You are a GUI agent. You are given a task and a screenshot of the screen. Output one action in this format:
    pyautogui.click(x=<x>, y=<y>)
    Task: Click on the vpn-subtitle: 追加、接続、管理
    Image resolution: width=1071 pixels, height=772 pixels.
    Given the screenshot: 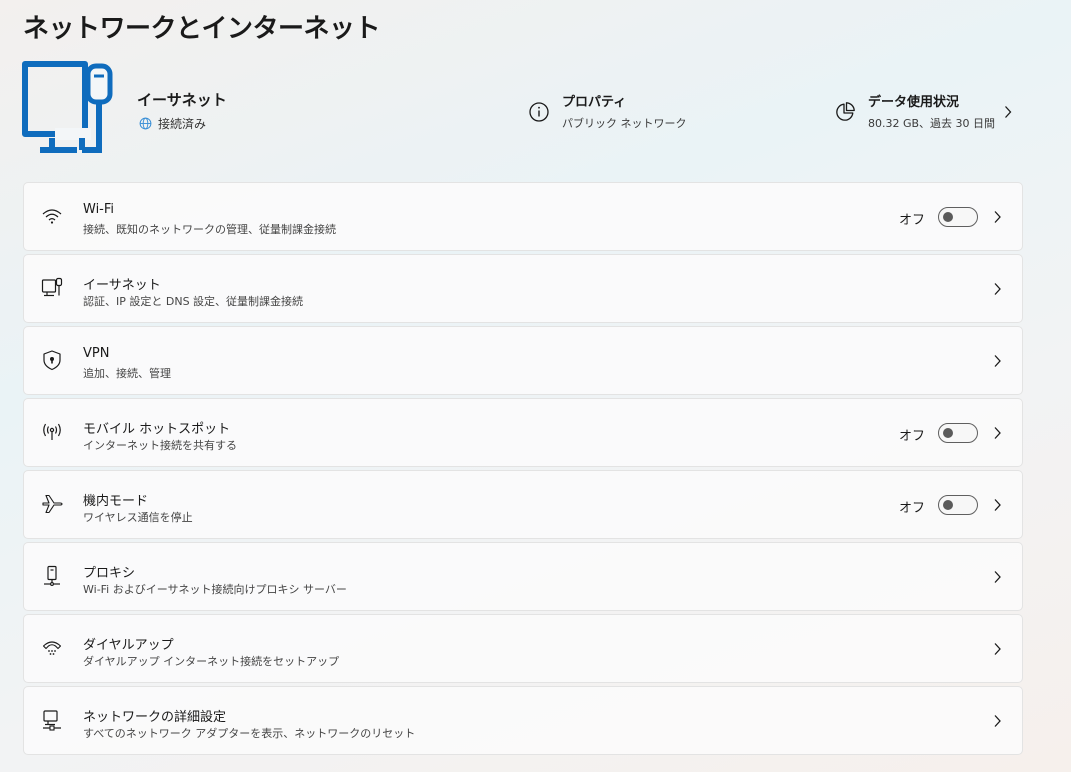 What is the action you would take?
    pyautogui.click(x=127, y=373)
    